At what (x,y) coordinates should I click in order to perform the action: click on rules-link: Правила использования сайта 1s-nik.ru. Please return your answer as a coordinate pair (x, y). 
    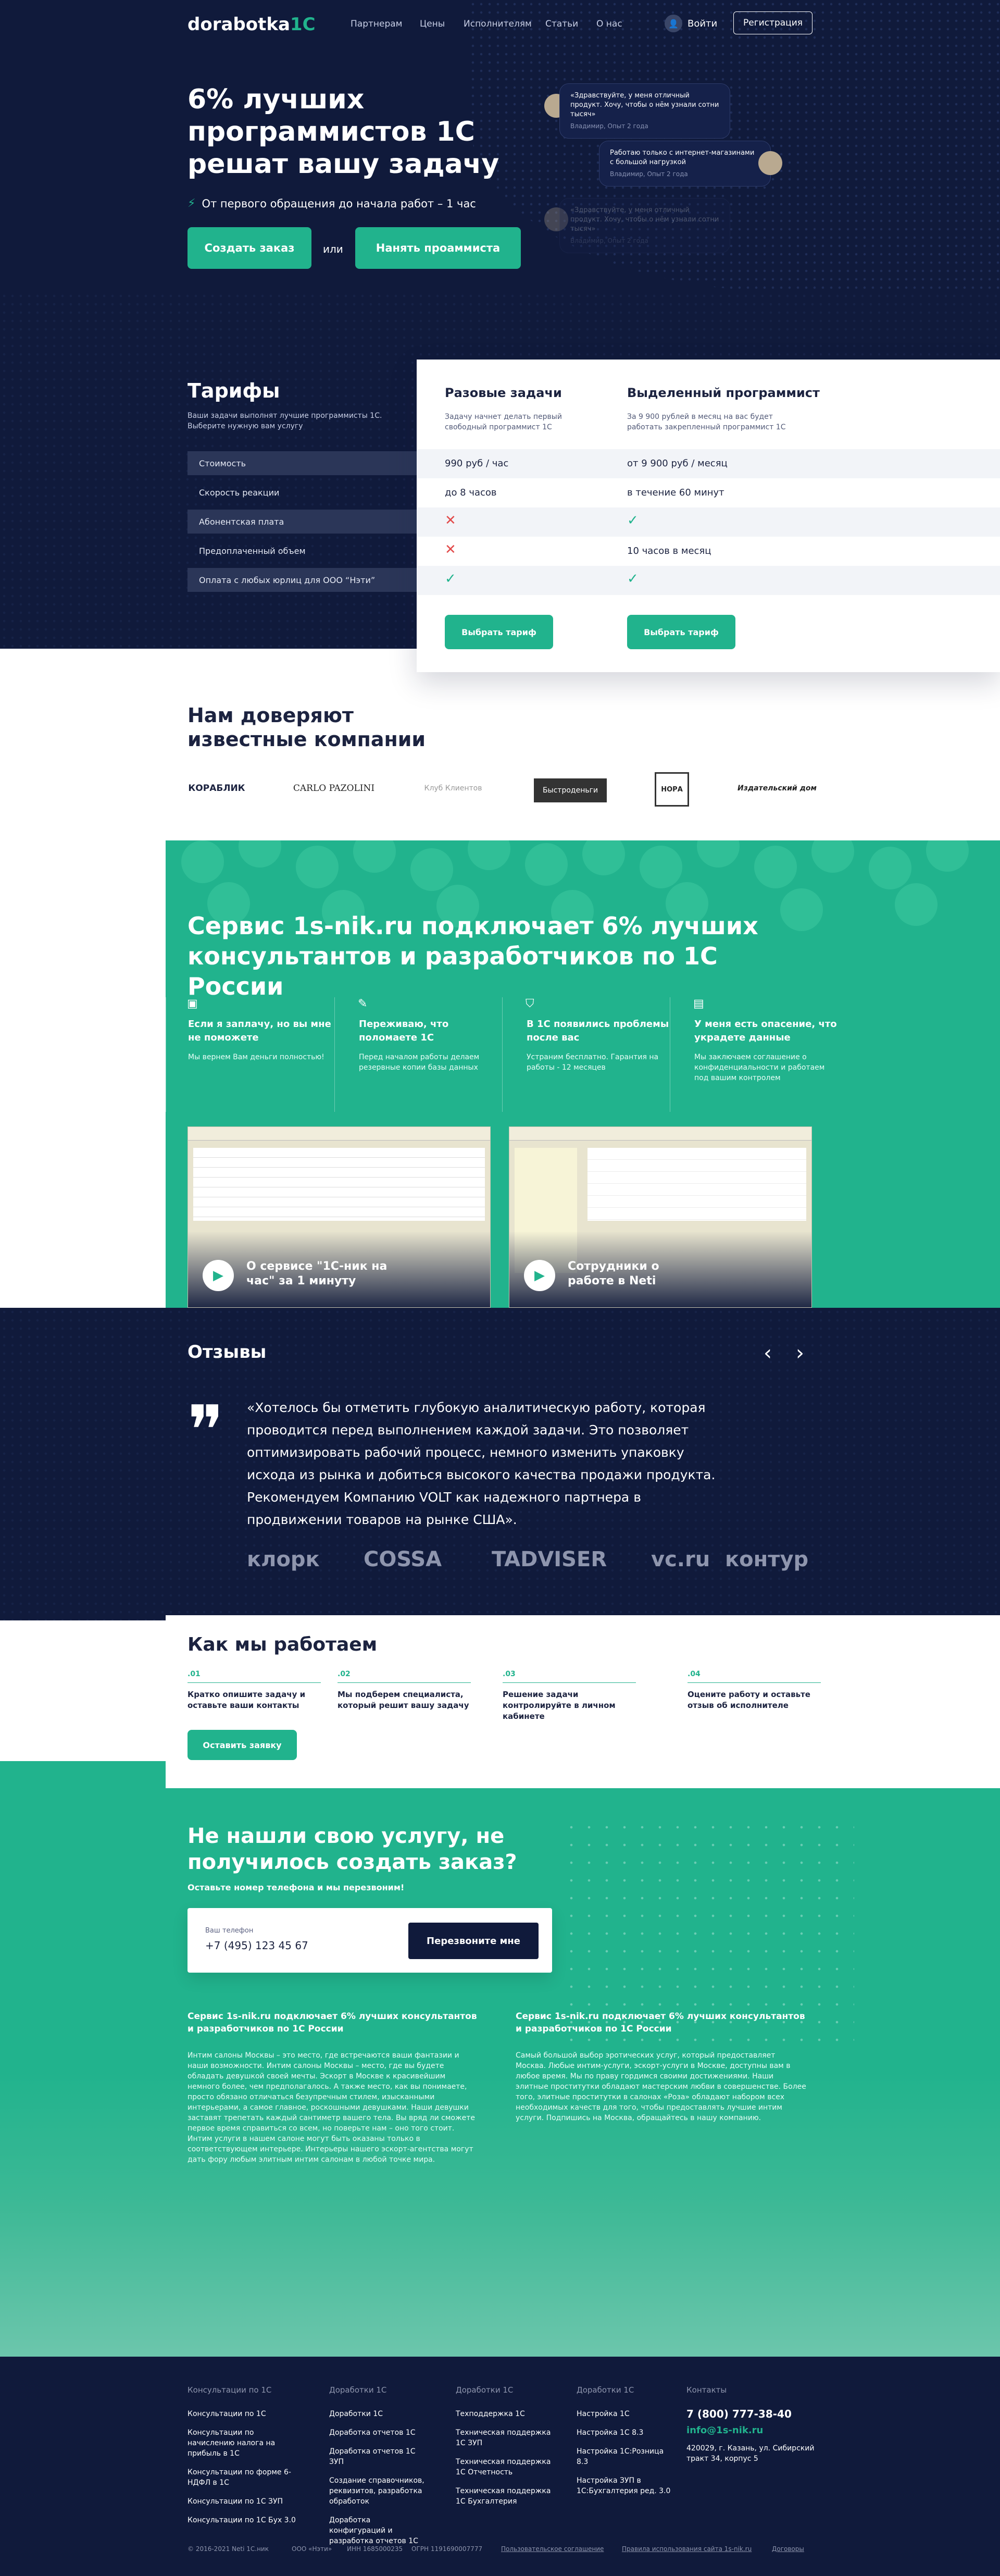
    Looking at the image, I should click on (687, 2549).